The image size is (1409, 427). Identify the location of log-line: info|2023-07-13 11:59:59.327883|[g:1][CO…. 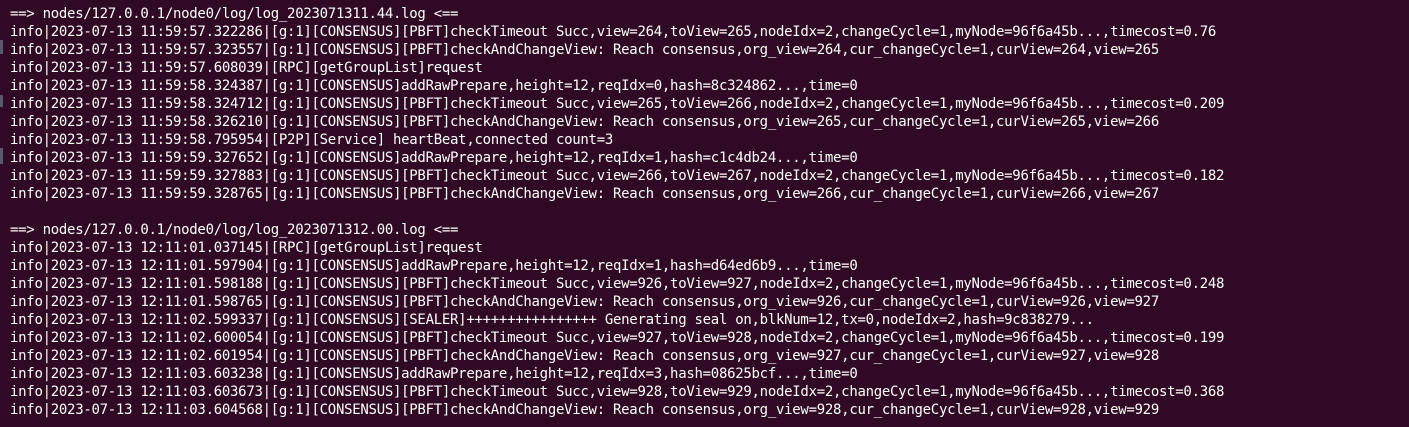
(617, 176).